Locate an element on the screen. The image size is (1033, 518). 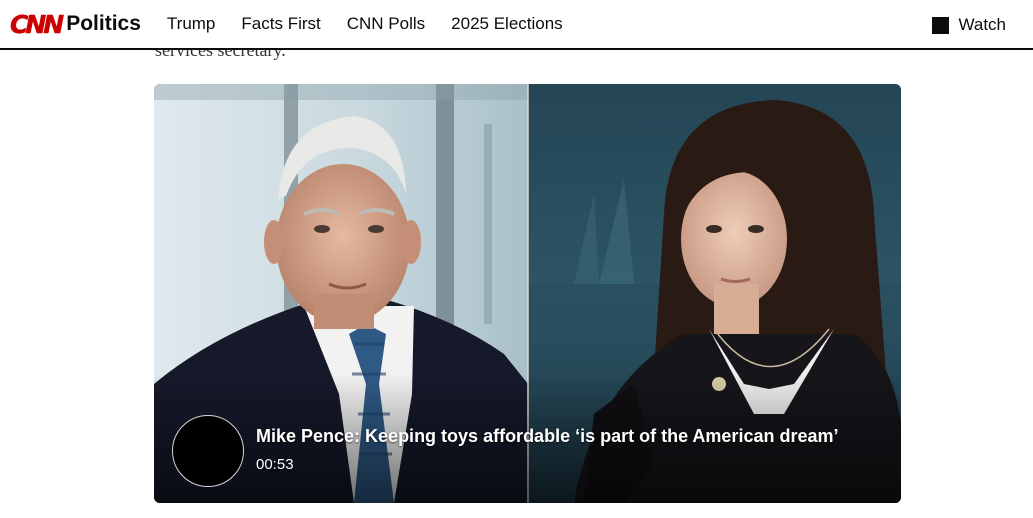
nav-item-cnn-polls: CNN Polls is located at coordinates (386, 24).